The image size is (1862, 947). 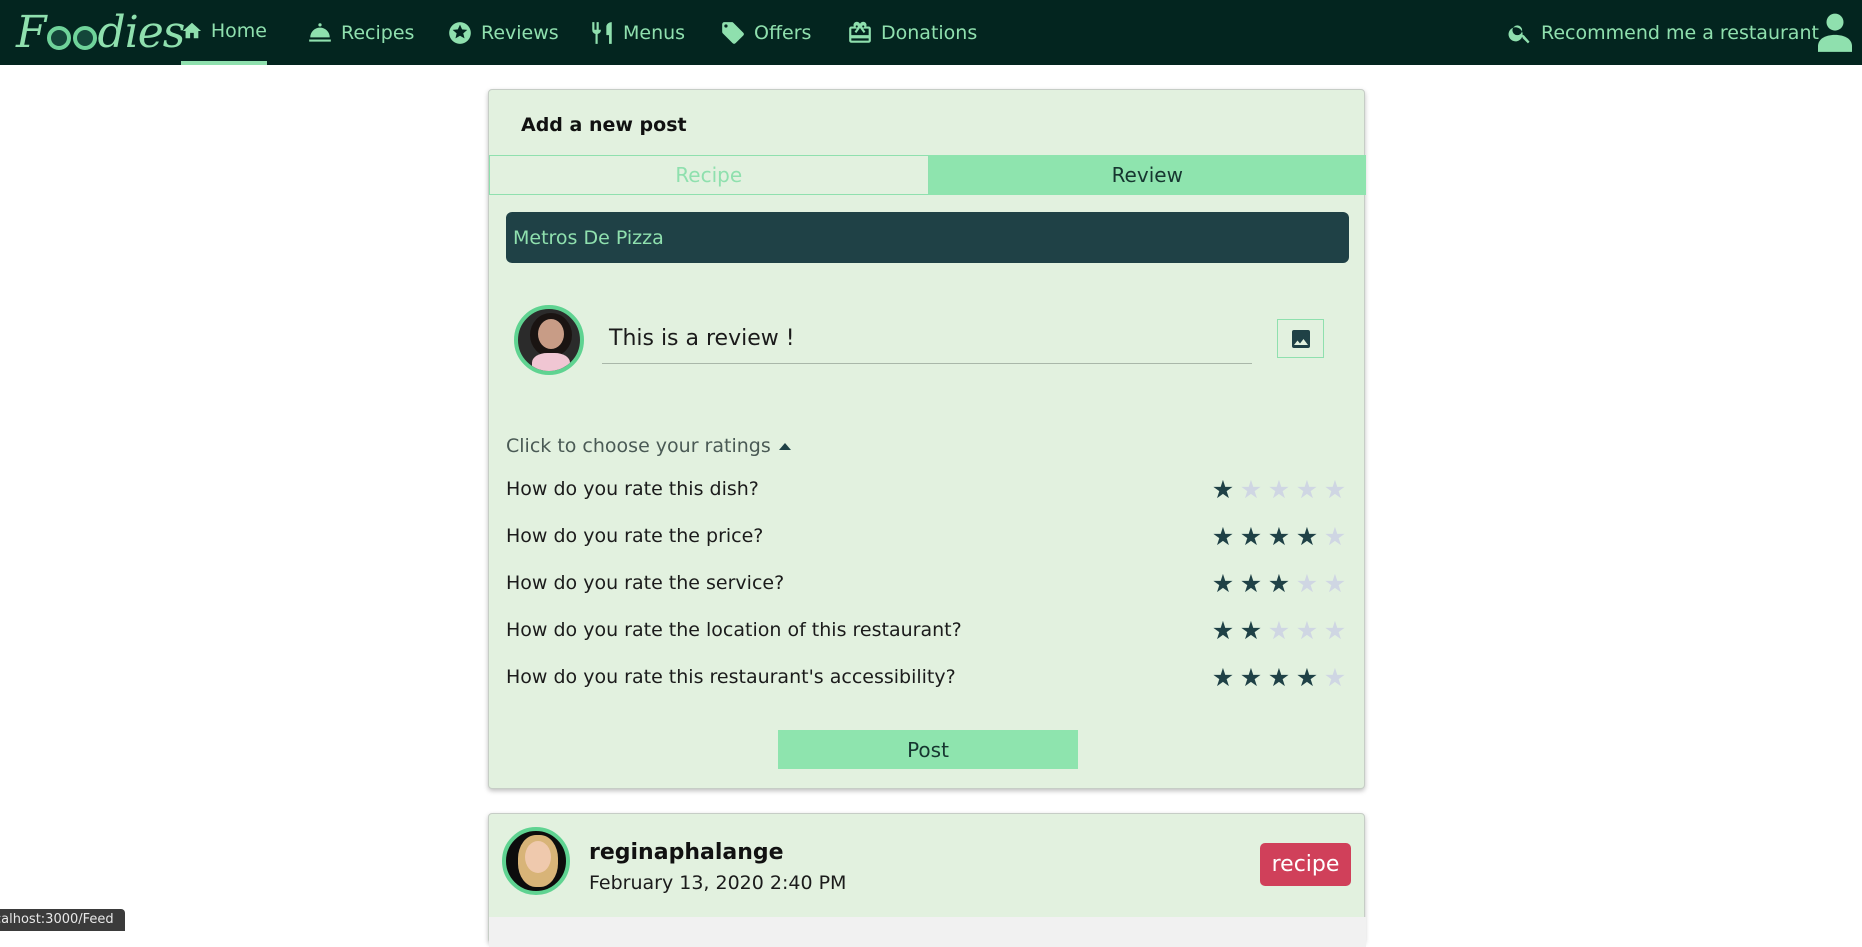 What do you see at coordinates (604, 125) in the screenshot?
I see `new-post-title: Add a new post` at bounding box center [604, 125].